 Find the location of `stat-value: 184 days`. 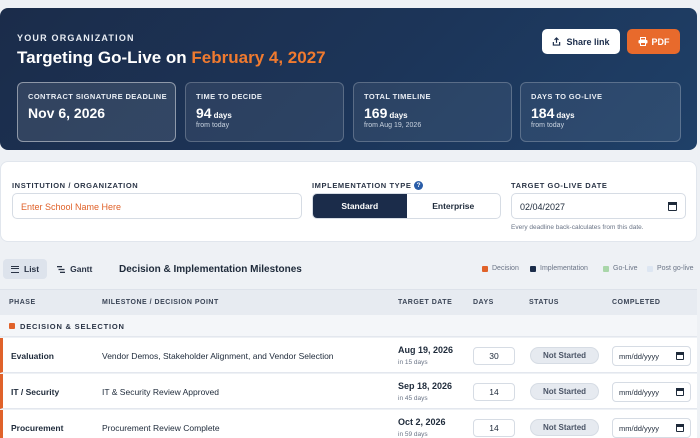

stat-value: 184 days is located at coordinates (600, 113).